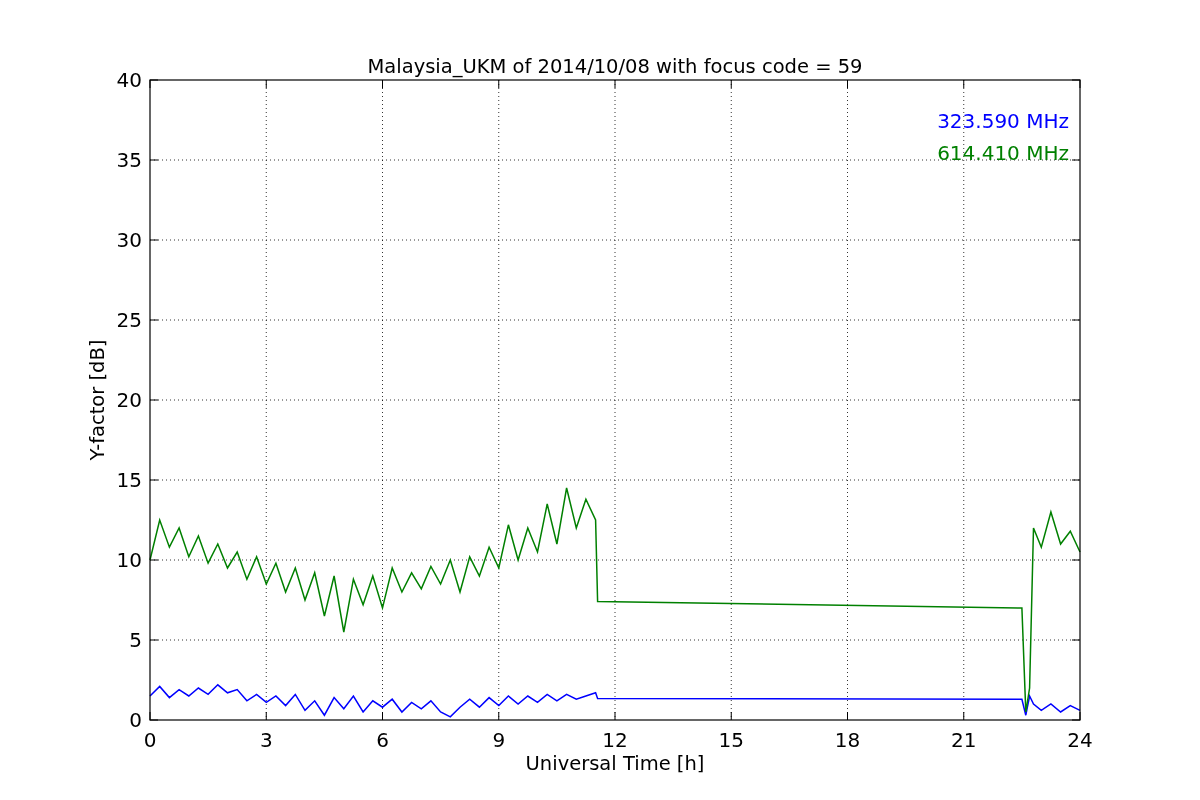  What do you see at coordinates (615, 740) in the screenshot?
I see `x-tick-label: 12` at bounding box center [615, 740].